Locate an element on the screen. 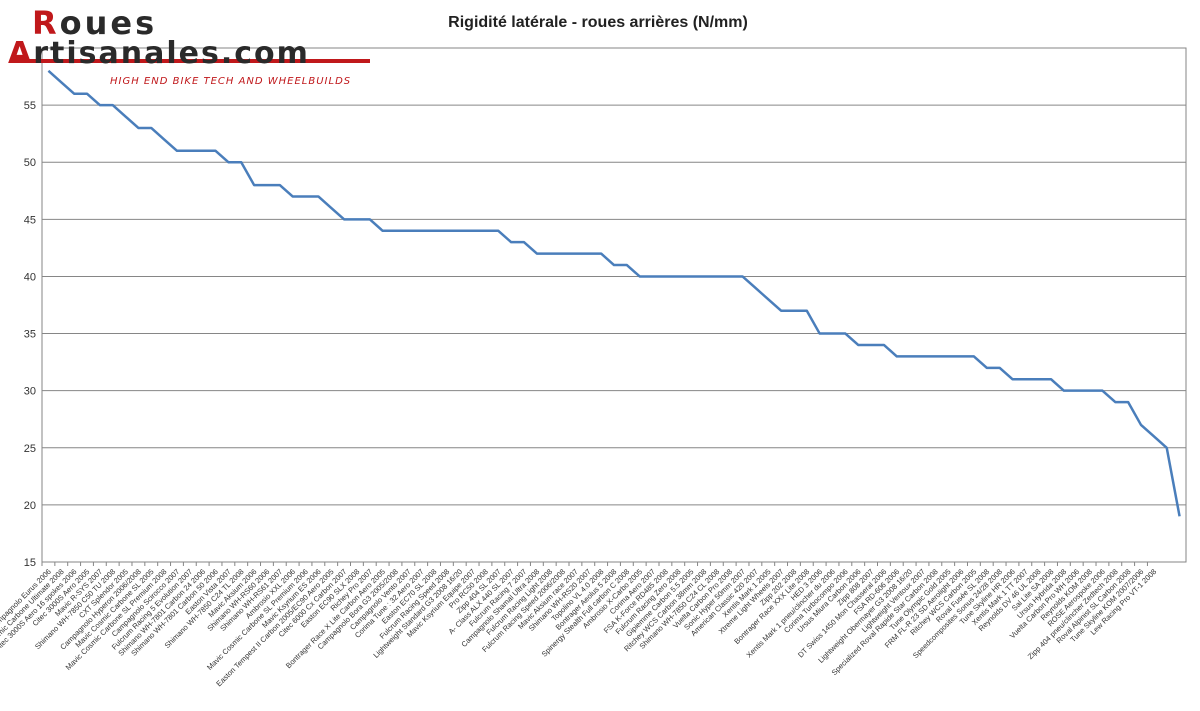  brand-logo-line2: Artisanales.com is located at coordinates (159, 53).